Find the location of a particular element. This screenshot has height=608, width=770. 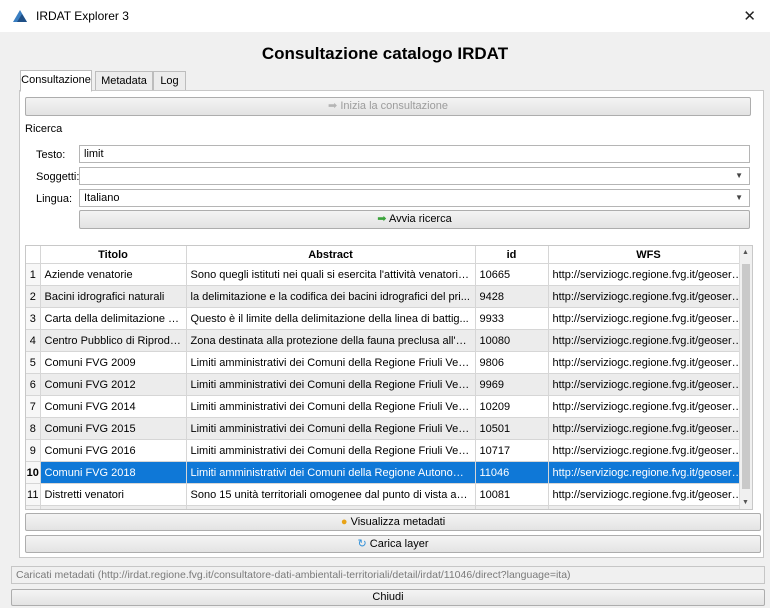

titolo-cell: Comuni FVG 2015 is located at coordinates (113, 428).